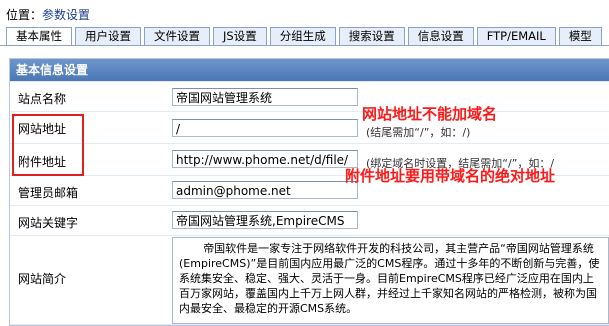  What do you see at coordinates (240, 36) in the screenshot?
I see `tab-js: JS设置` at bounding box center [240, 36].